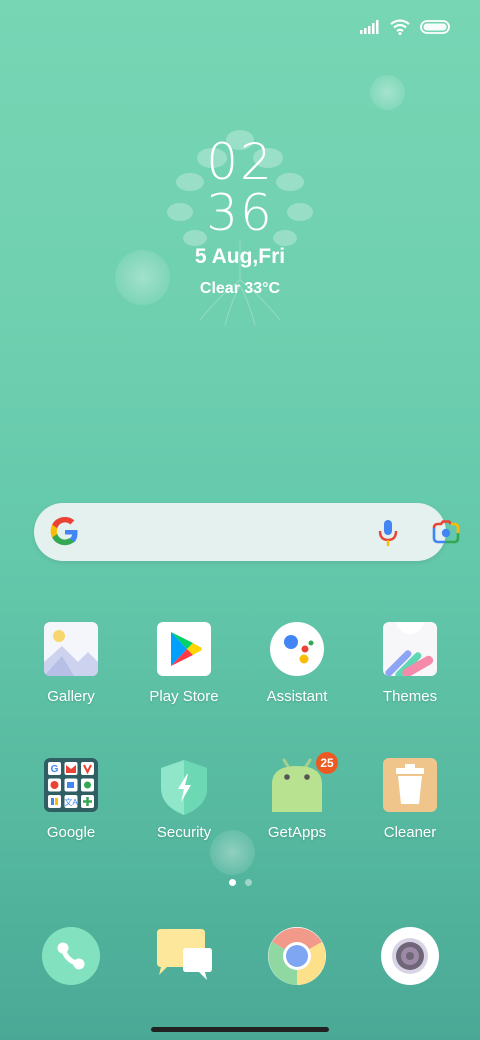  What do you see at coordinates (71, 785) in the screenshot?
I see `google-folder-icon: G 文A` at bounding box center [71, 785].